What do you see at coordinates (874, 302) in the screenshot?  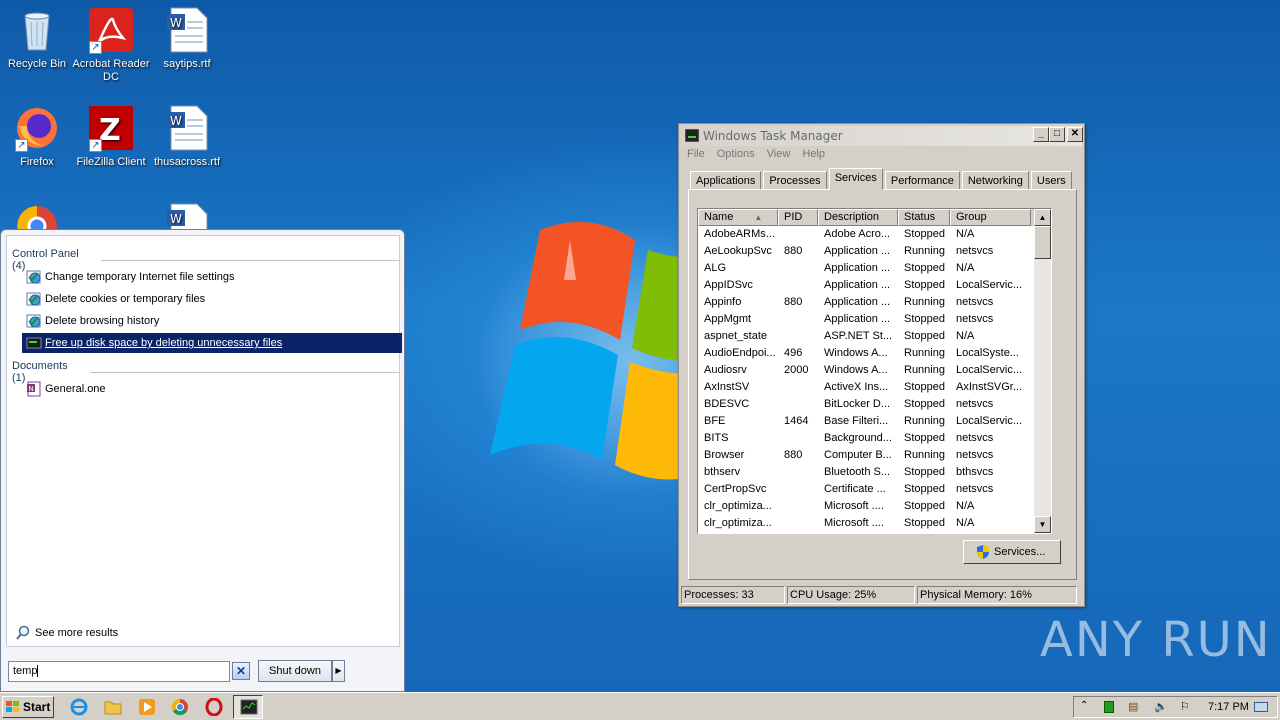 I see `service-row: Appinfo 880 Application ... Running netsvcs` at bounding box center [874, 302].